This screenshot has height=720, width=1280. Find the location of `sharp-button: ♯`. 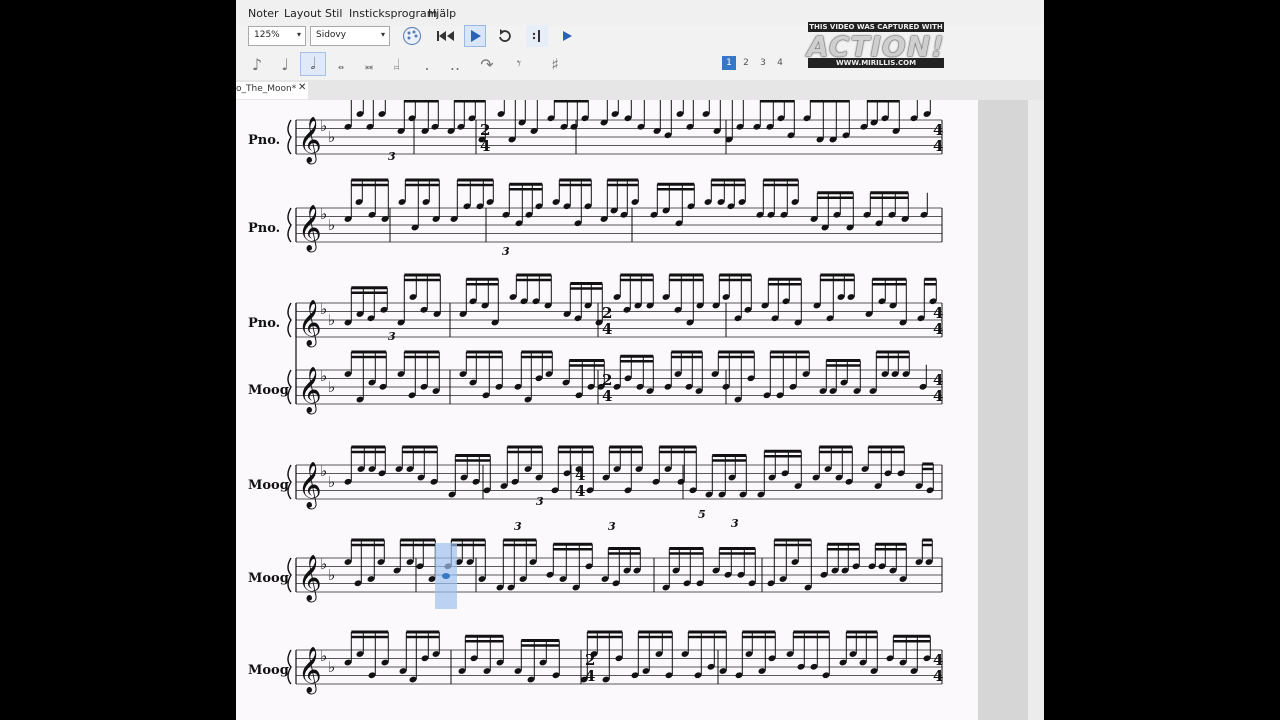

sharp-button: ♯ is located at coordinates (555, 64).